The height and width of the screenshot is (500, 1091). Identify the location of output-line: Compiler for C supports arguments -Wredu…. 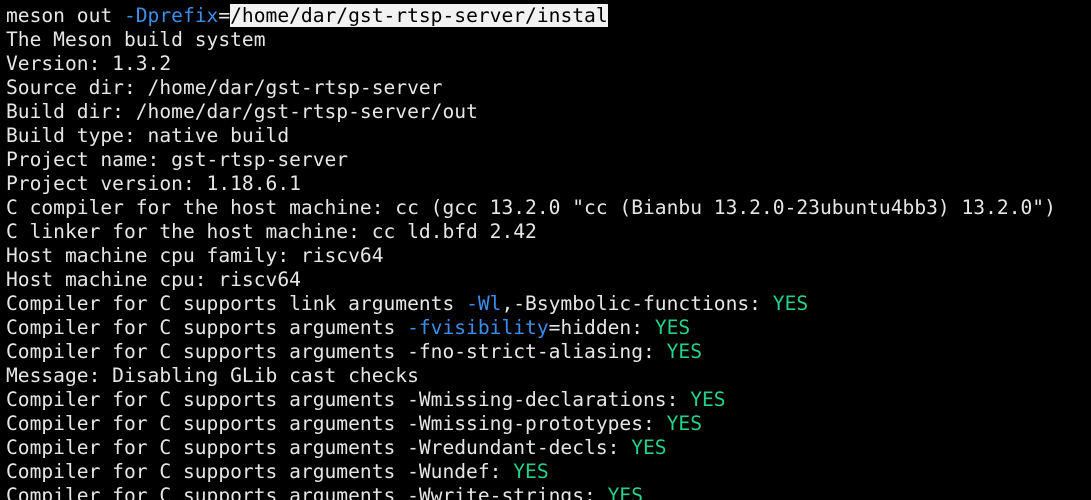
(336, 448).